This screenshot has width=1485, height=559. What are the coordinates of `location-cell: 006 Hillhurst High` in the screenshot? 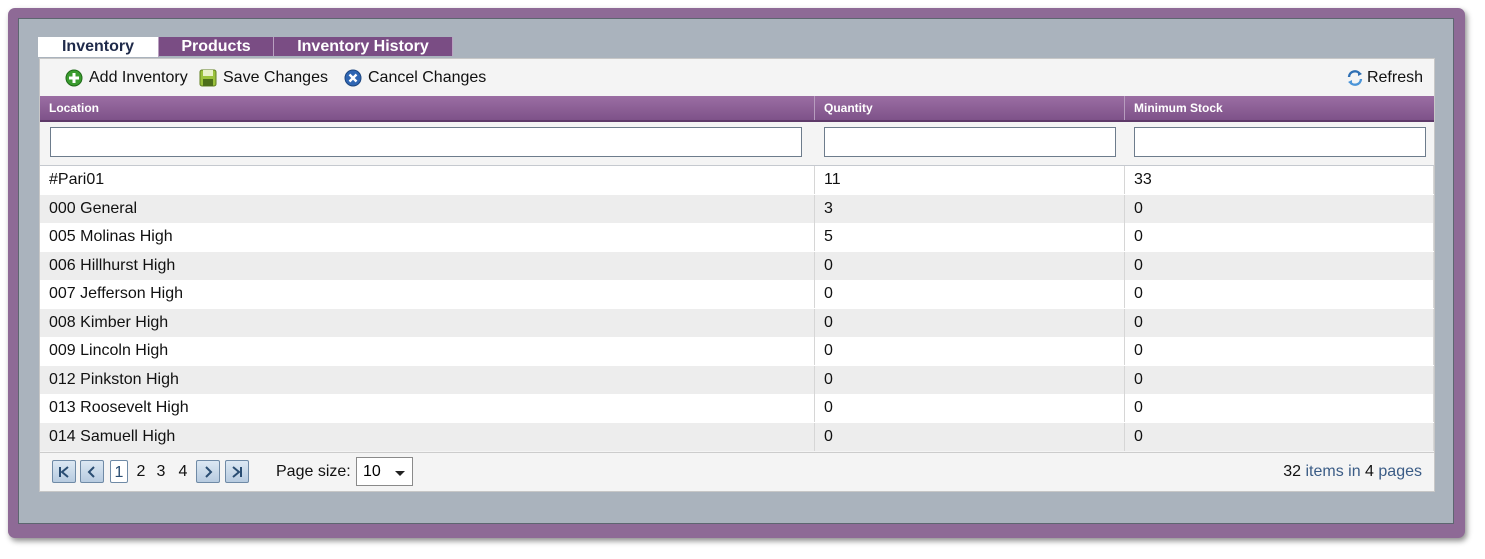 It's located at (427, 265).